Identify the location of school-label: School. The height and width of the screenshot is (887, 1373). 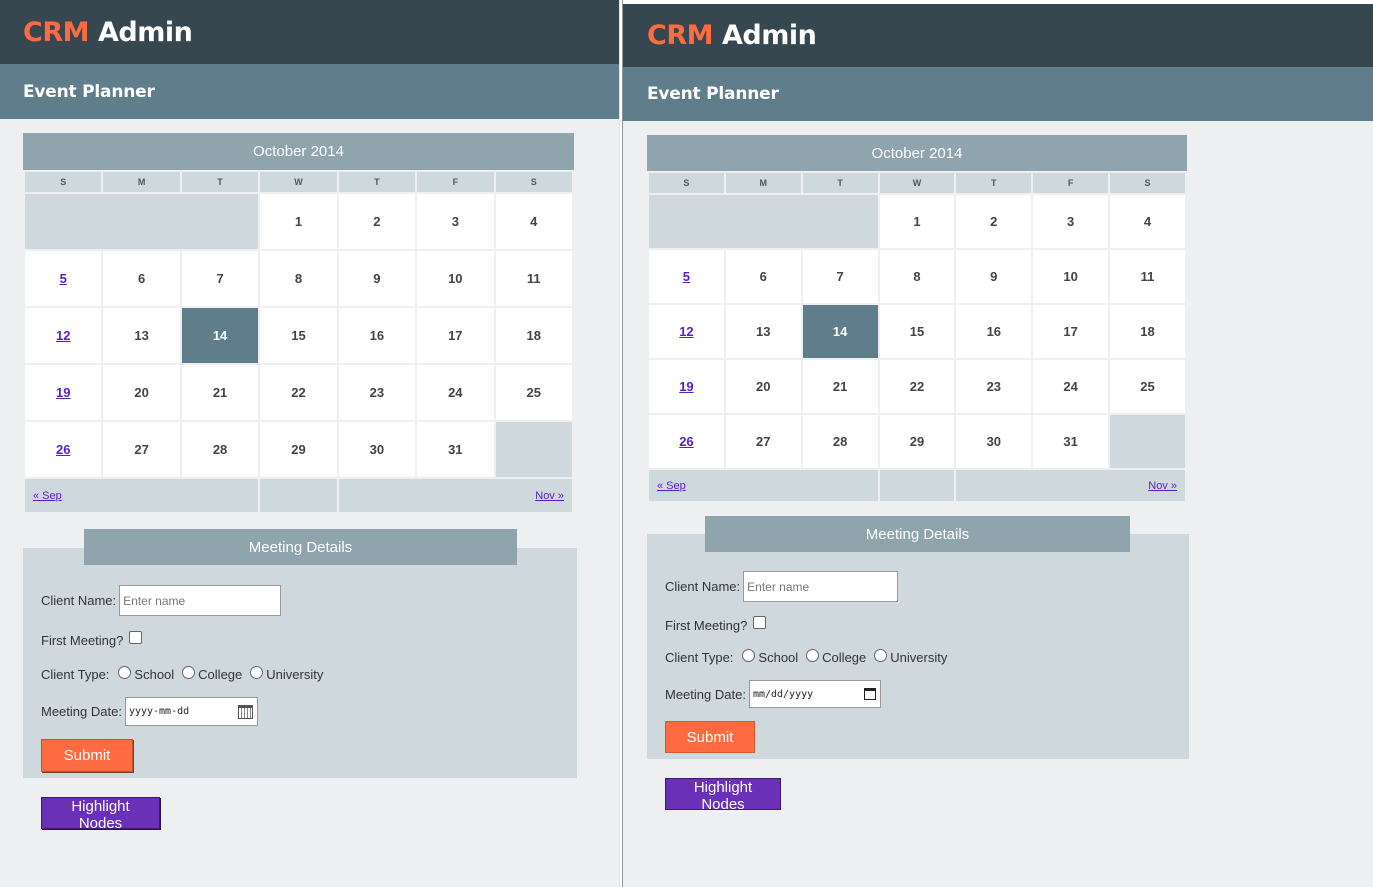
(778, 657).